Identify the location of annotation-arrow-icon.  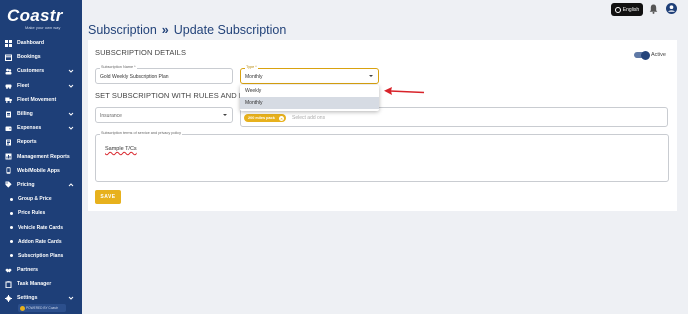
(404, 91).